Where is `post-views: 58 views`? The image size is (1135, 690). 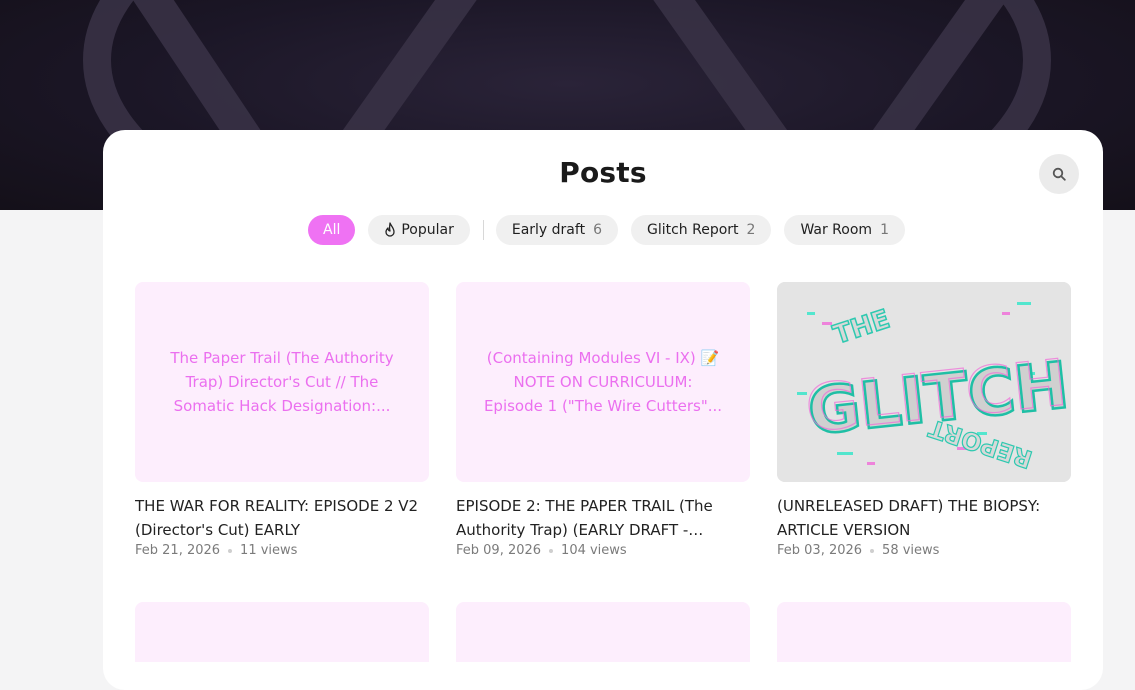 post-views: 58 views is located at coordinates (911, 550).